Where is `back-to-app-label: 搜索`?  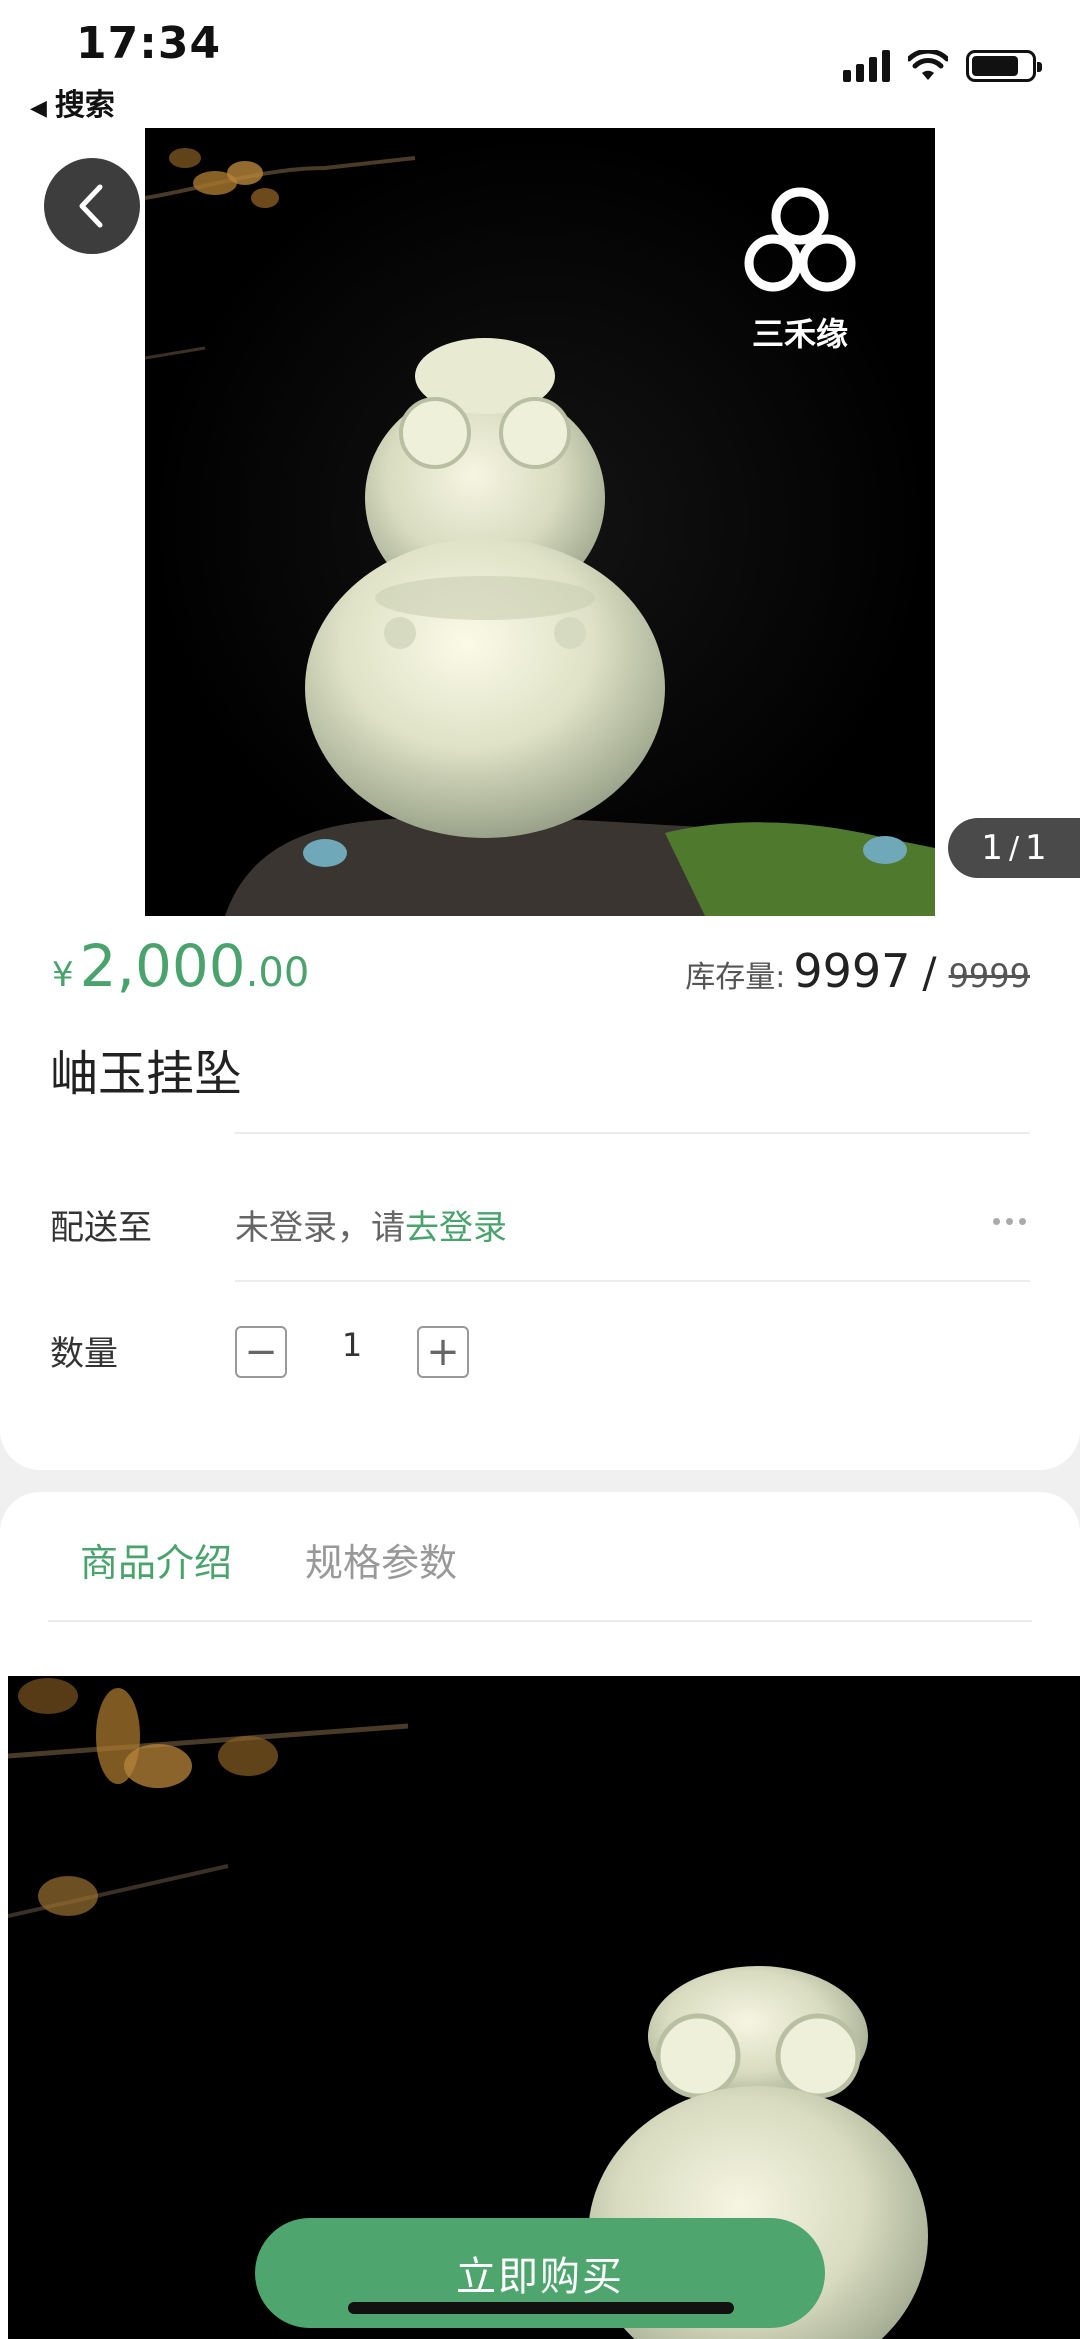
back-to-app-label: 搜索 is located at coordinates (84, 105).